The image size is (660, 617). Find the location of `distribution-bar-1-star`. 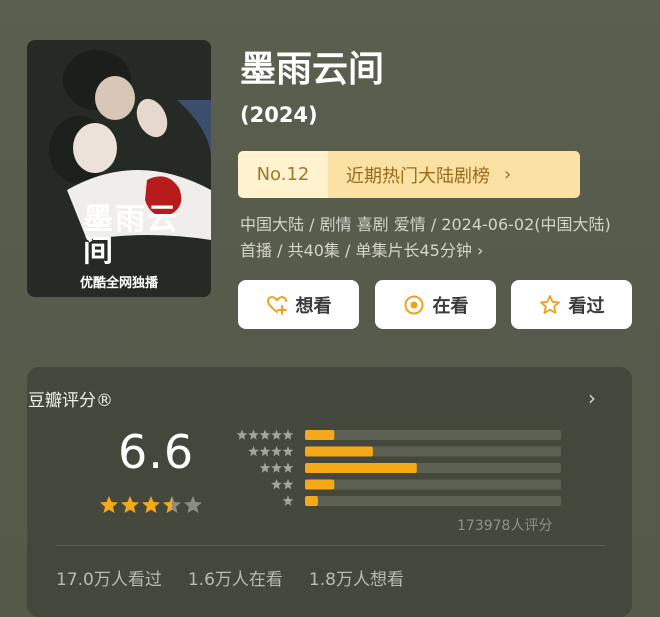

distribution-bar-1-star is located at coordinates (311, 501).